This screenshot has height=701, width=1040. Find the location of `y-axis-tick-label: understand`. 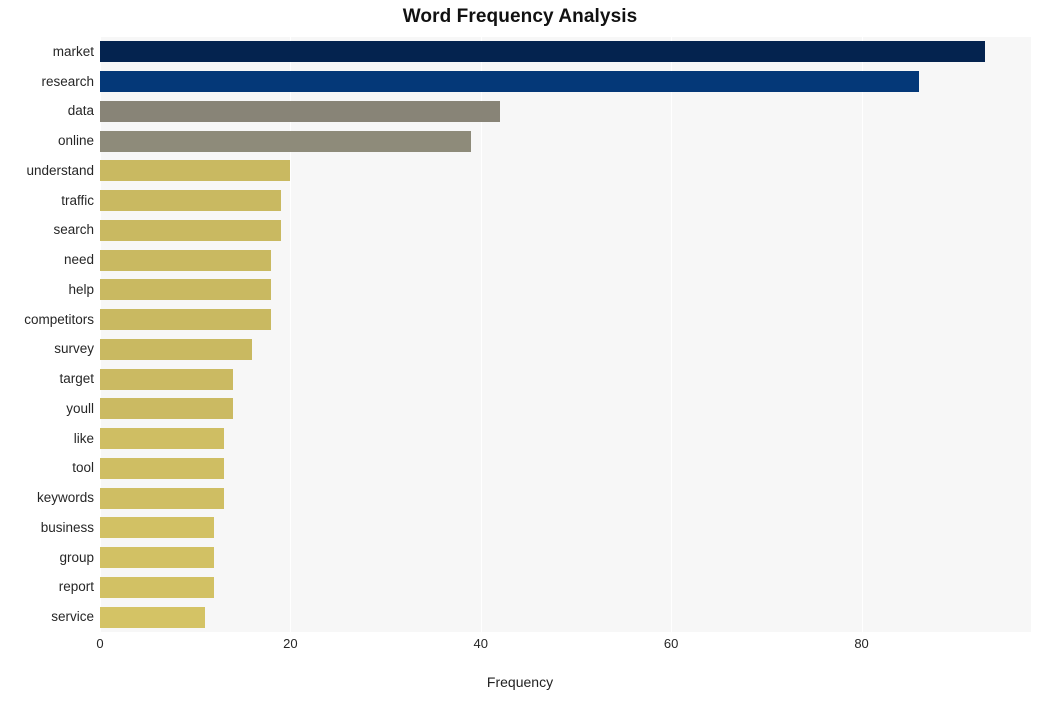

y-axis-tick-label: understand is located at coordinates (60, 170).